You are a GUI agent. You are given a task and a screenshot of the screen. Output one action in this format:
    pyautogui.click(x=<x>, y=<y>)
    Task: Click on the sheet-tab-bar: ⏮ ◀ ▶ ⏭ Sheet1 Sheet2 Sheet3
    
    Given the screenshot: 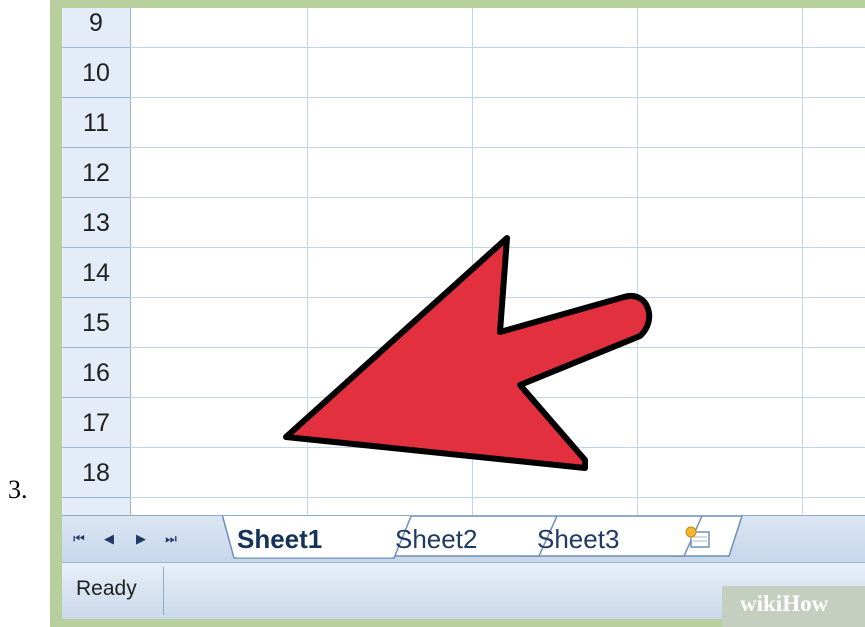 What is the action you would take?
    pyautogui.click(x=463, y=539)
    